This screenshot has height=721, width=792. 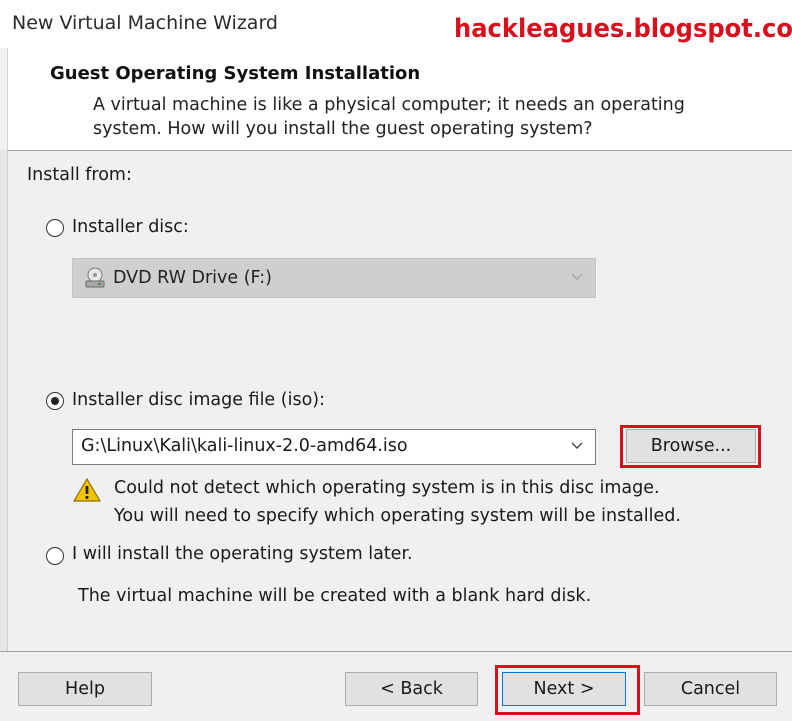 I want to click on highlight-box-next, so click(x=567, y=690).